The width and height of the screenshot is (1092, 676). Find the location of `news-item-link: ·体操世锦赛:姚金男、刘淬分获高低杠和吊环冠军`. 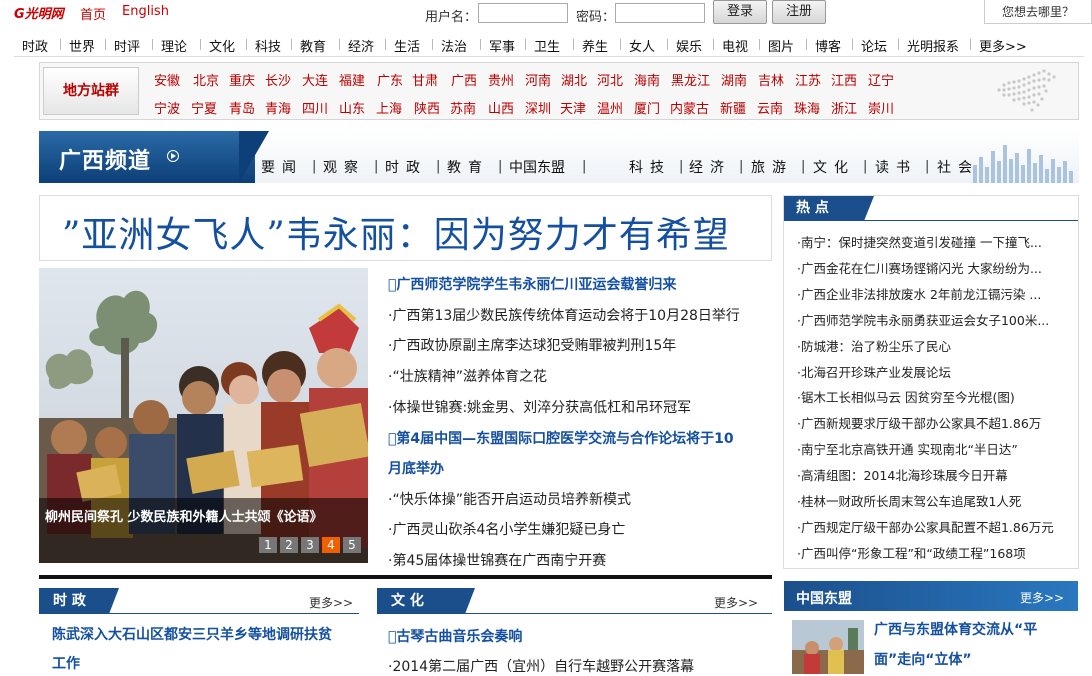

news-item-link: ·体操世锦赛:姚金男、刘淬分获高低杠和吊环冠军 is located at coordinates (539, 407).